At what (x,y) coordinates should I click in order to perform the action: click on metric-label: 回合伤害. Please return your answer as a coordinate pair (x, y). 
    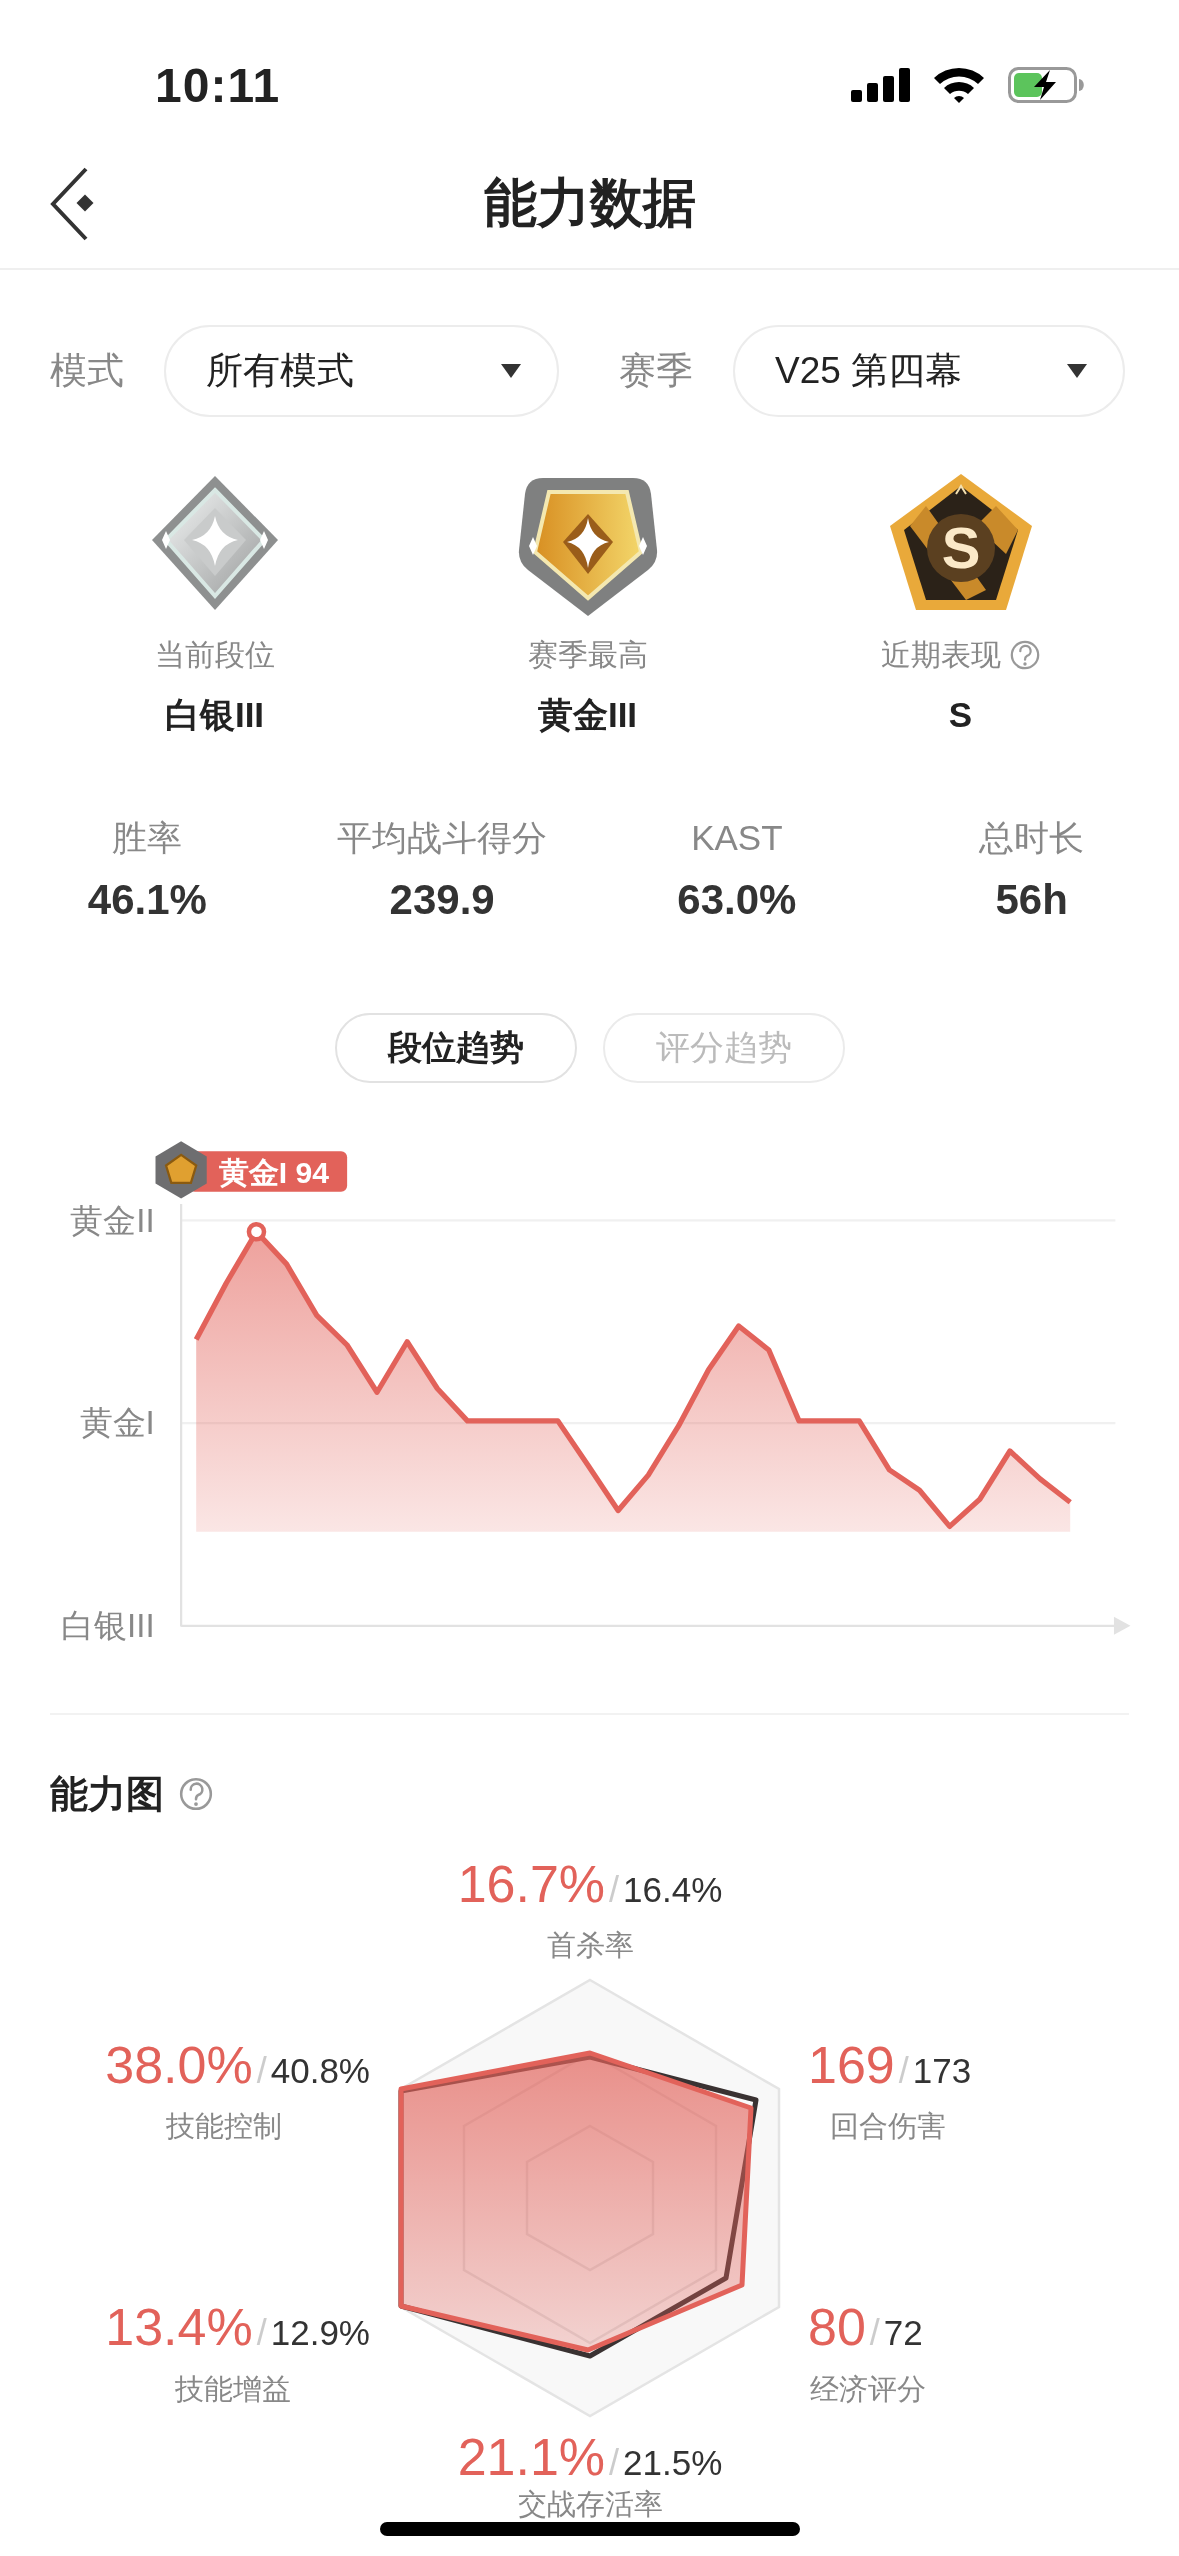
    Looking at the image, I should click on (888, 2126).